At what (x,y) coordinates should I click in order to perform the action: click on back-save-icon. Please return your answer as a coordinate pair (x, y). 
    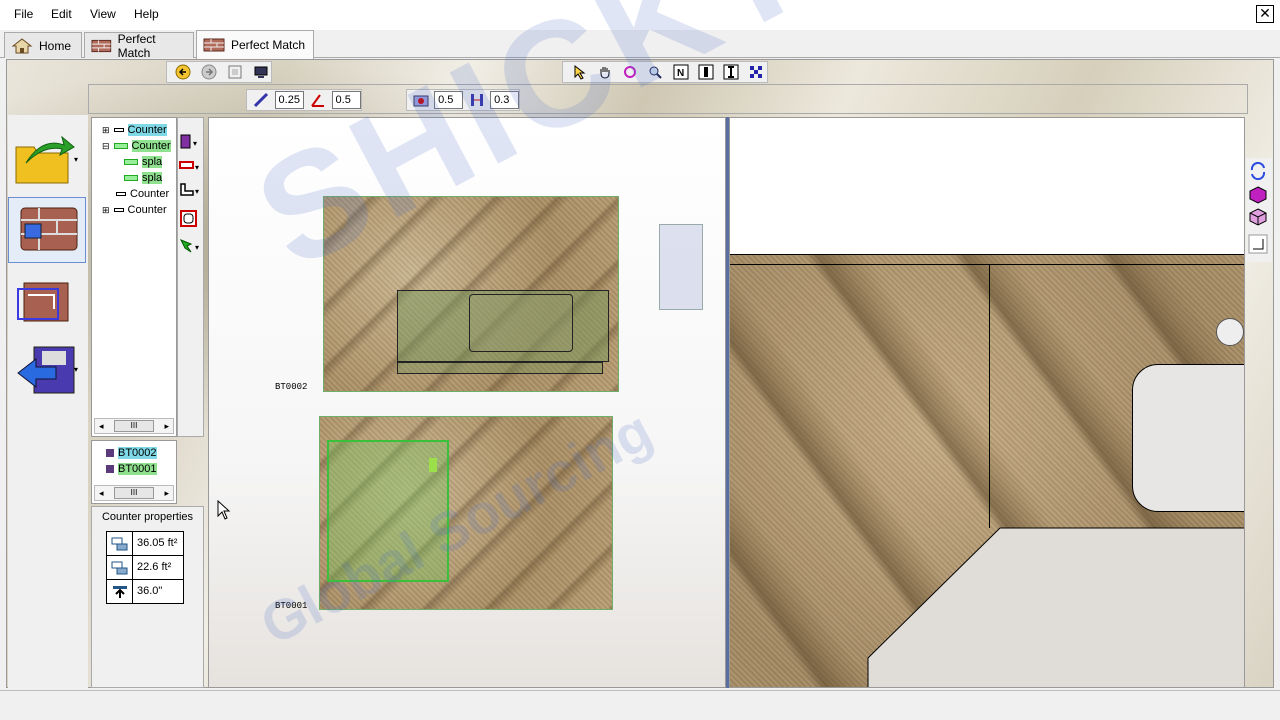
    Looking at the image, I should click on (46, 370).